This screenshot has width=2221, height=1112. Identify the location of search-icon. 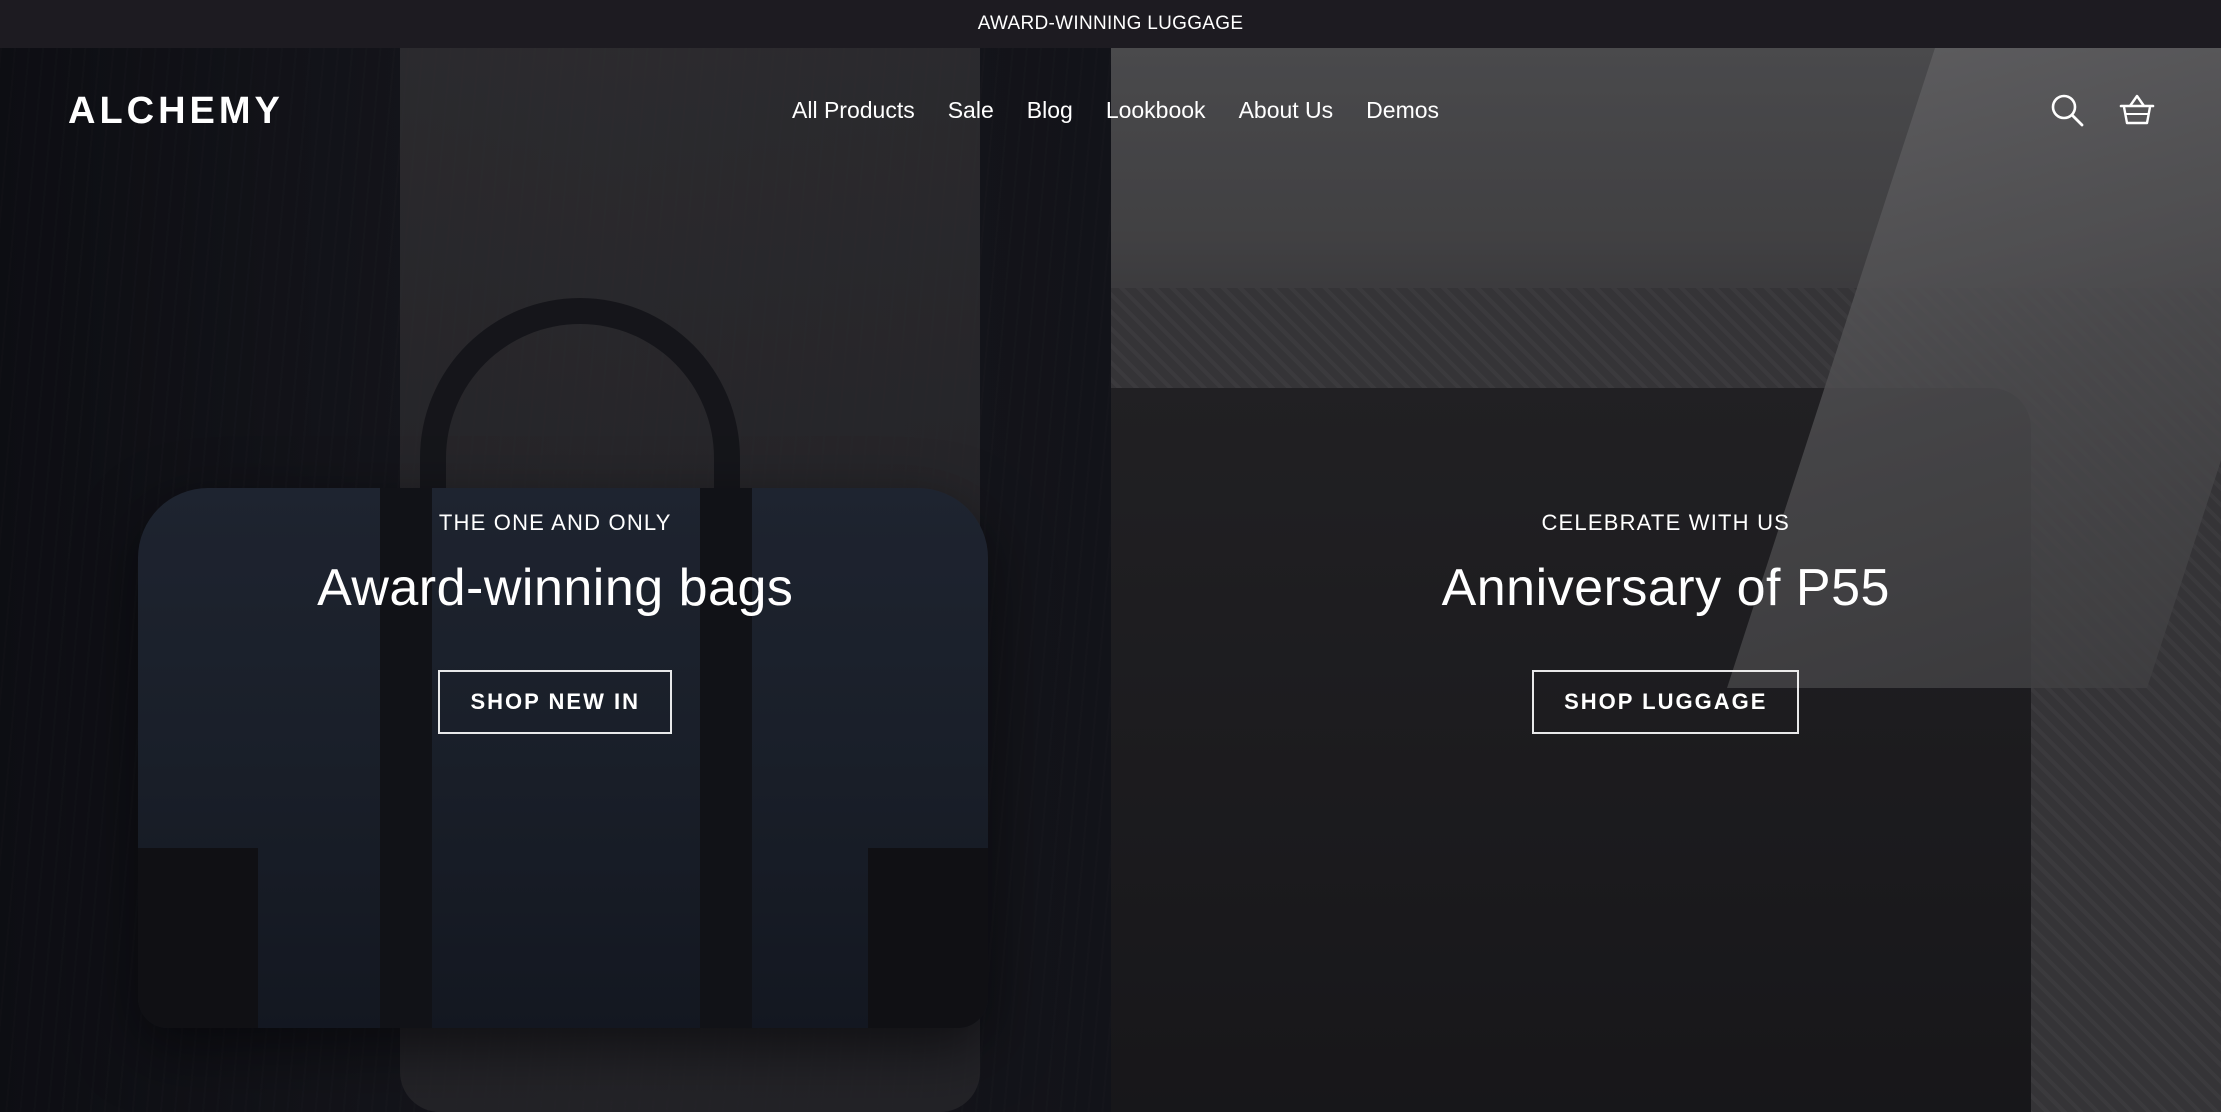
(2067, 110).